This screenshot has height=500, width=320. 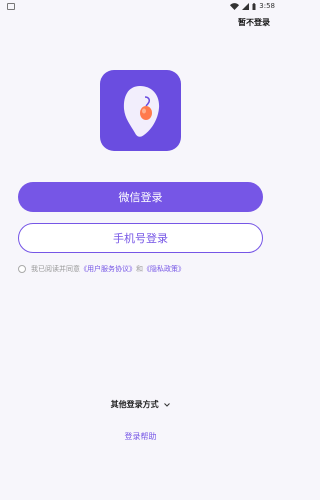 What do you see at coordinates (167, 404) in the screenshot?
I see `chevron-down-icon` at bounding box center [167, 404].